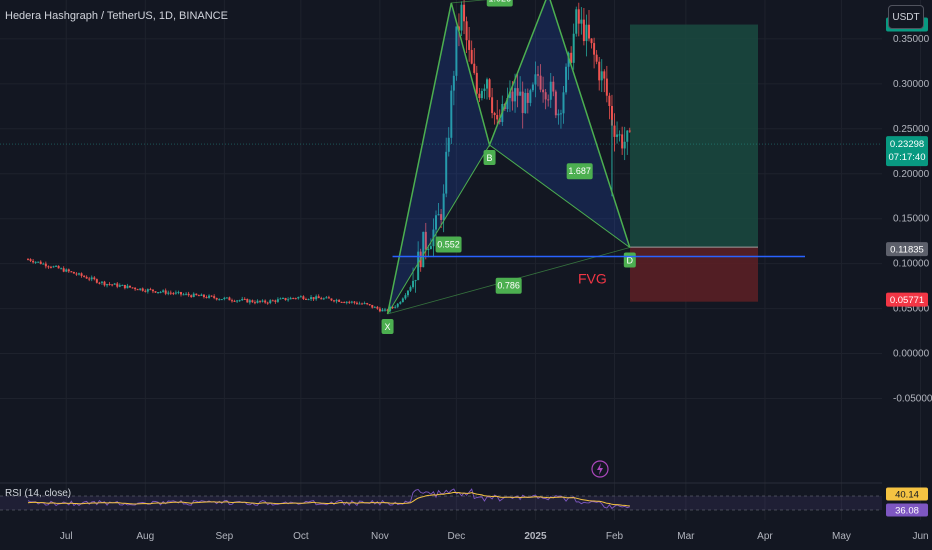 This screenshot has height=550, width=932. Describe the element at coordinates (841, 536) in the screenshot. I see `x-tick-label: May` at that location.